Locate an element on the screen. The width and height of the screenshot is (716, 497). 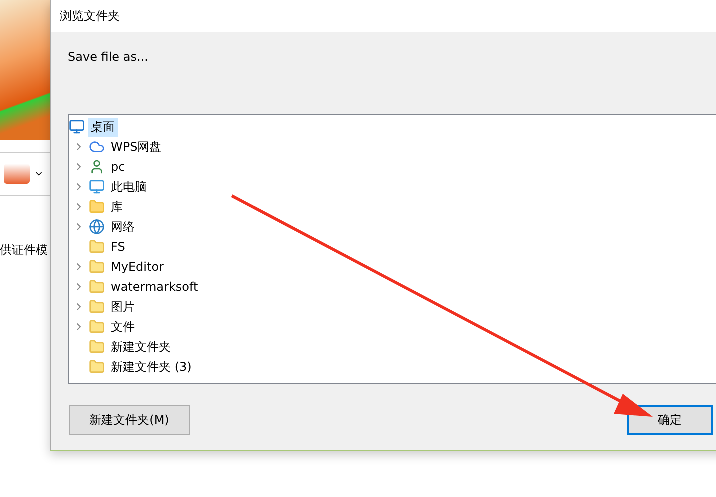
tree-item: 网络 is located at coordinates (123, 227).